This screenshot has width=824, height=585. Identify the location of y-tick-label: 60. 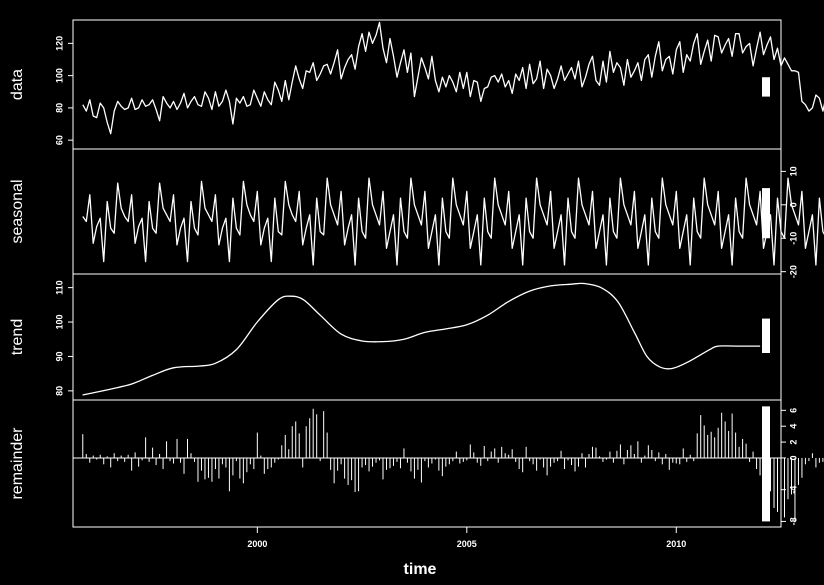
(59, 140).